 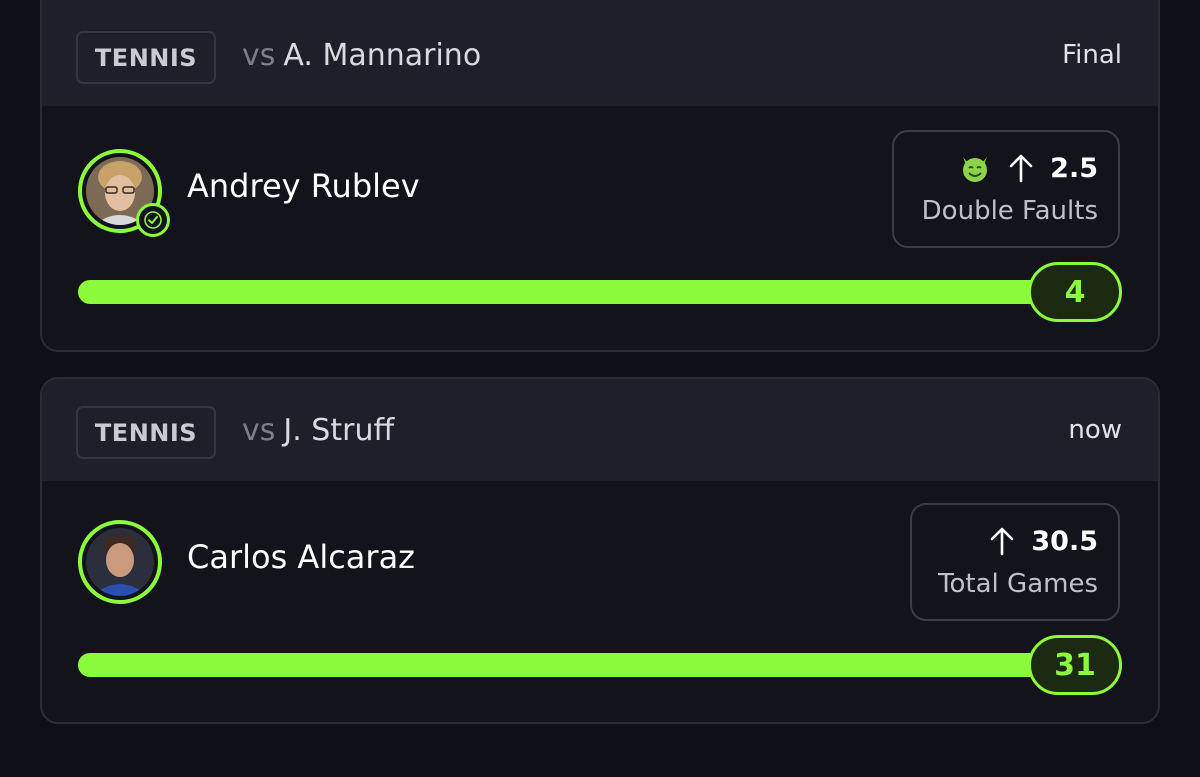 What do you see at coordinates (301, 557) in the screenshot?
I see `player-name: Carlos Alcaraz` at bounding box center [301, 557].